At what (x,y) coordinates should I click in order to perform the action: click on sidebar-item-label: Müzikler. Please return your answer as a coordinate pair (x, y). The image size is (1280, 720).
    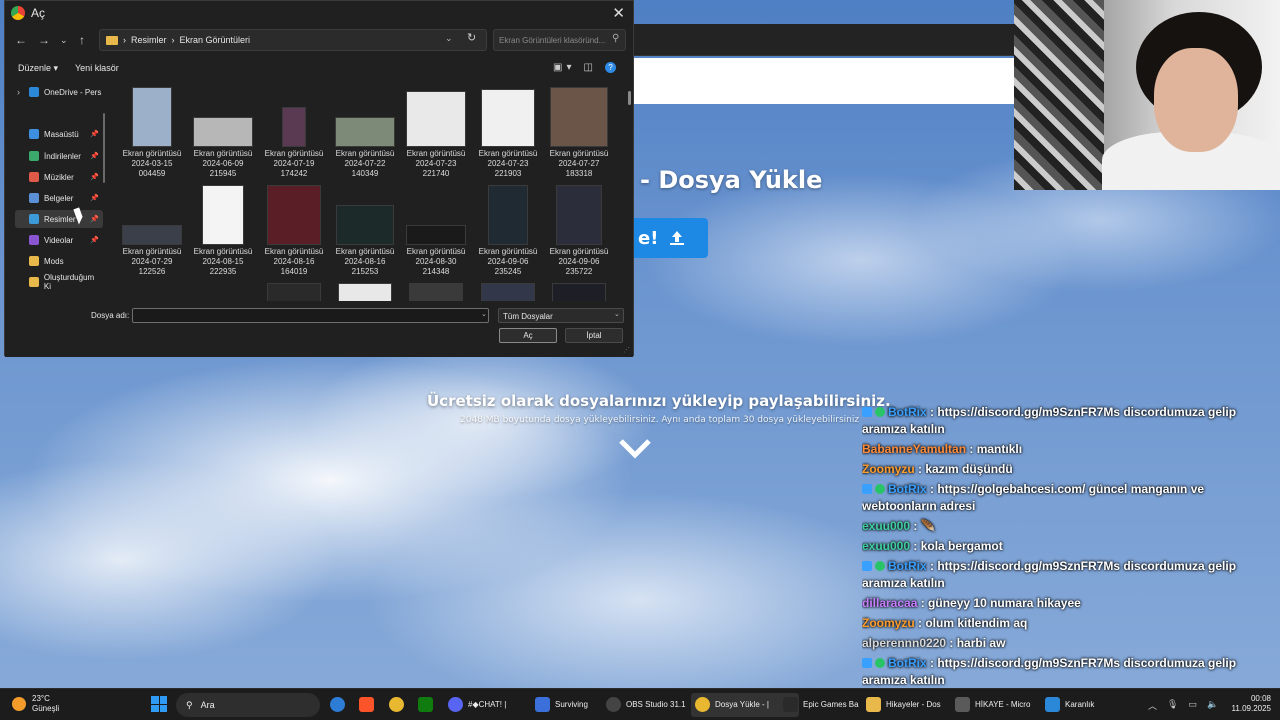
    Looking at the image, I should click on (59, 177).